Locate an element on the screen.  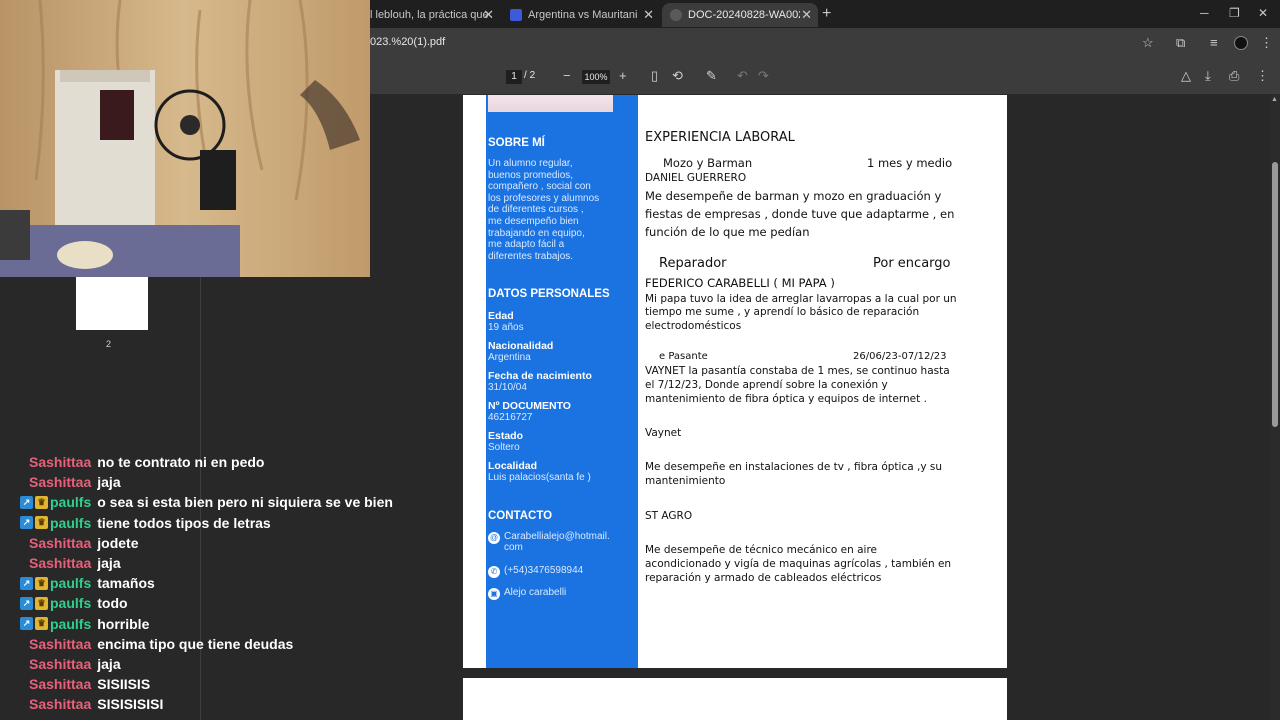
drive-save-icon: △ is located at coordinates (1186, 76).